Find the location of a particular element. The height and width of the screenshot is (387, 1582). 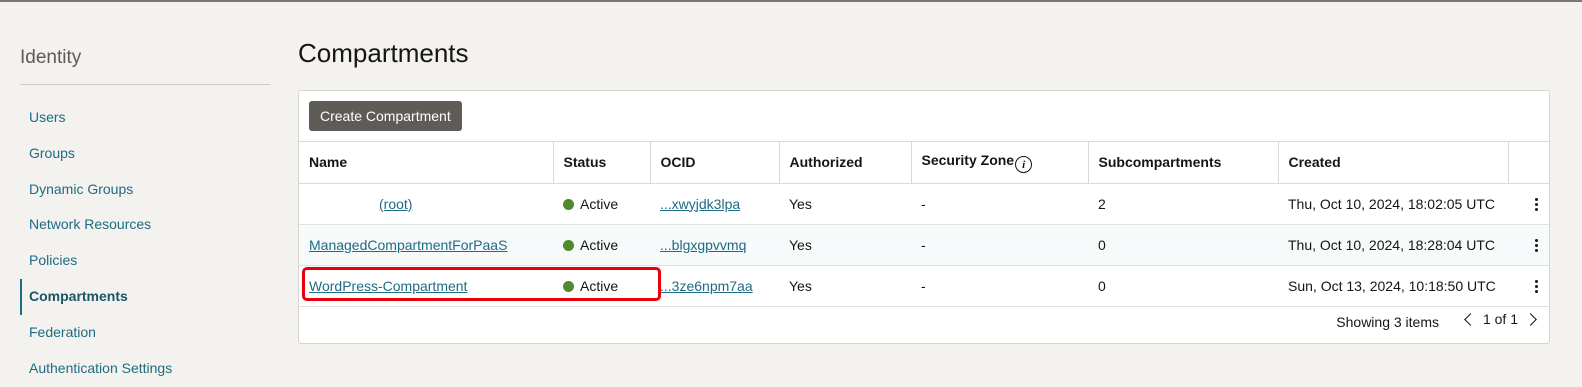

cell-ocid: ...3ze6npm7aa is located at coordinates (714, 286).